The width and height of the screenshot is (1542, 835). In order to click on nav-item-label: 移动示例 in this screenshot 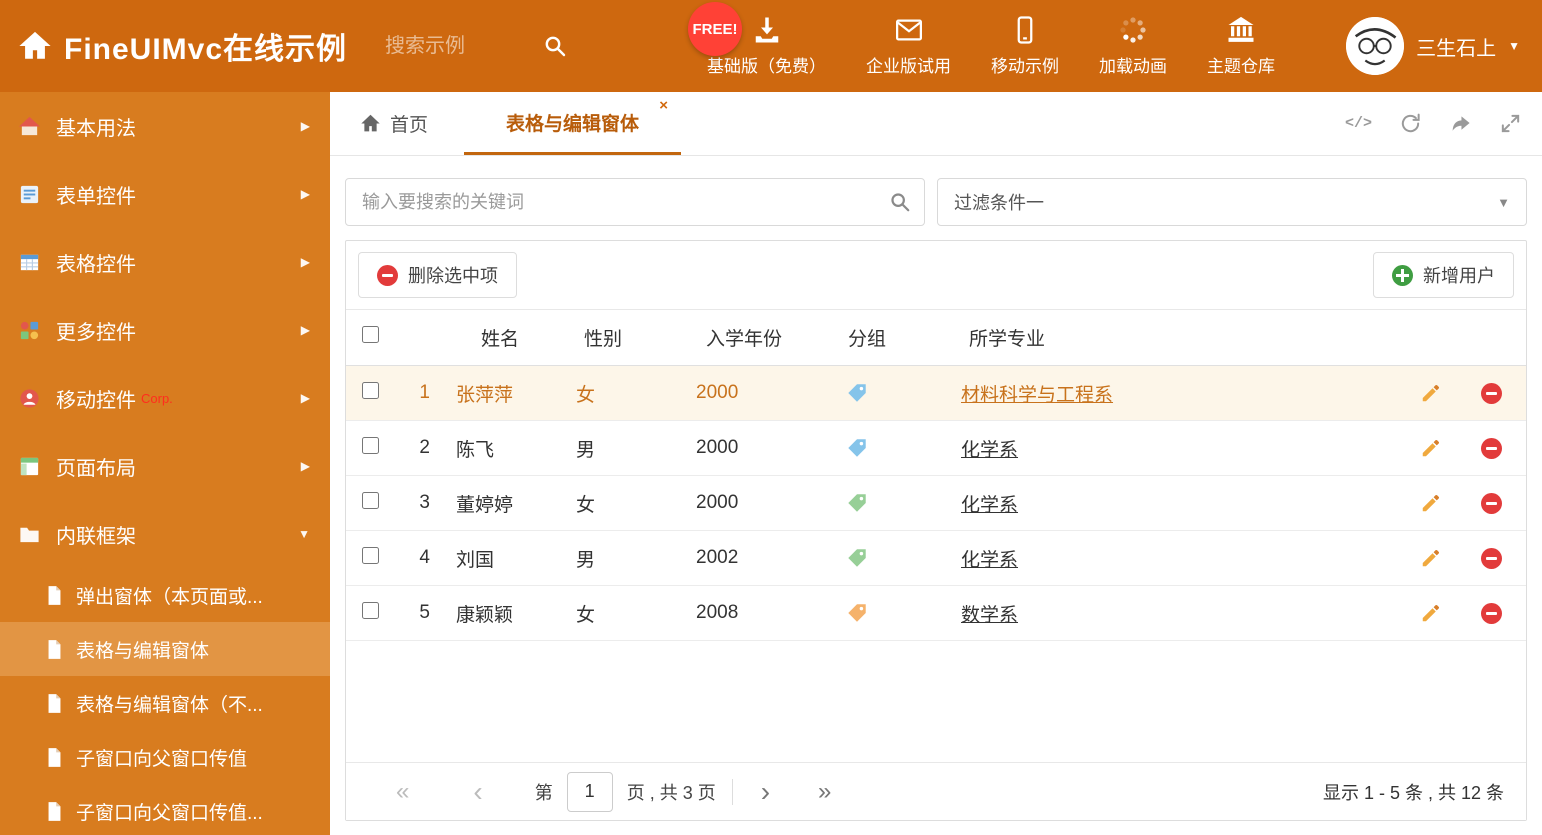, I will do `click(1025, 66)`.